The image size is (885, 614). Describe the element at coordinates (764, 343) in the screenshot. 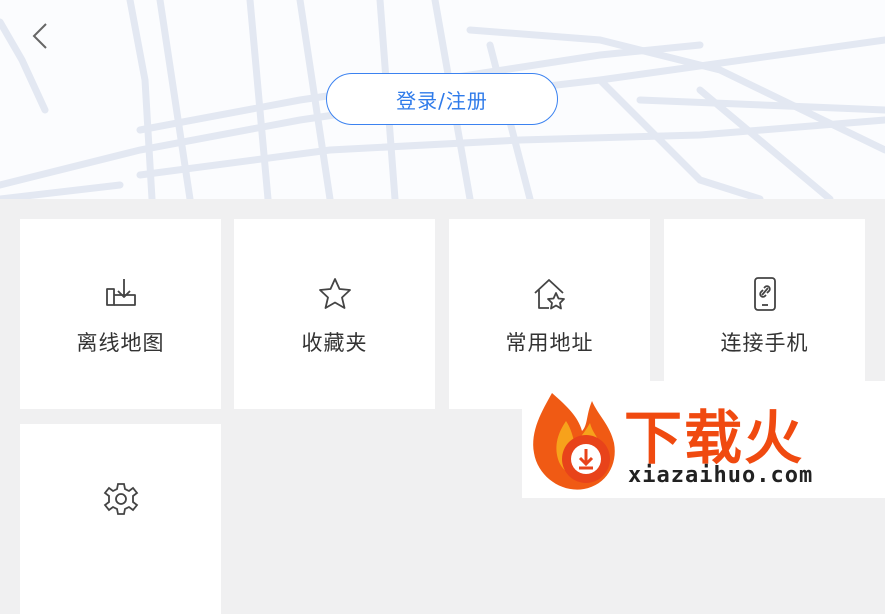

I see `tile-label: 连接手机` at that location.